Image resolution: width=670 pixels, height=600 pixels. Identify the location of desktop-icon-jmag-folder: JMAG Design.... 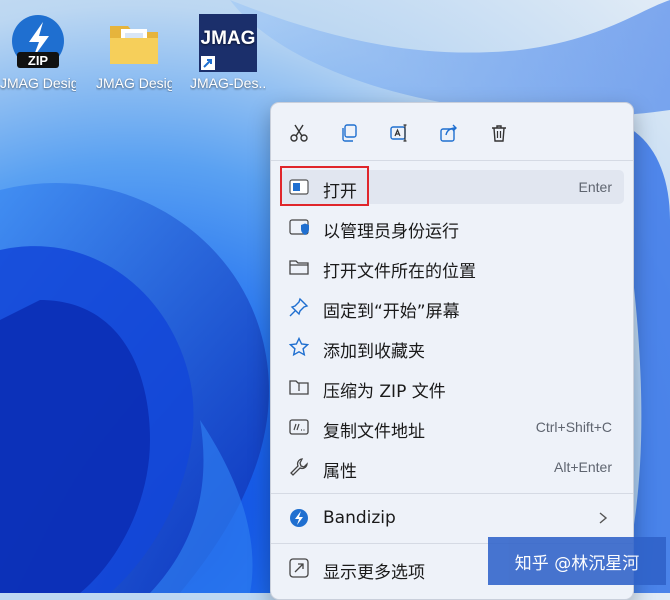
(134, 53).